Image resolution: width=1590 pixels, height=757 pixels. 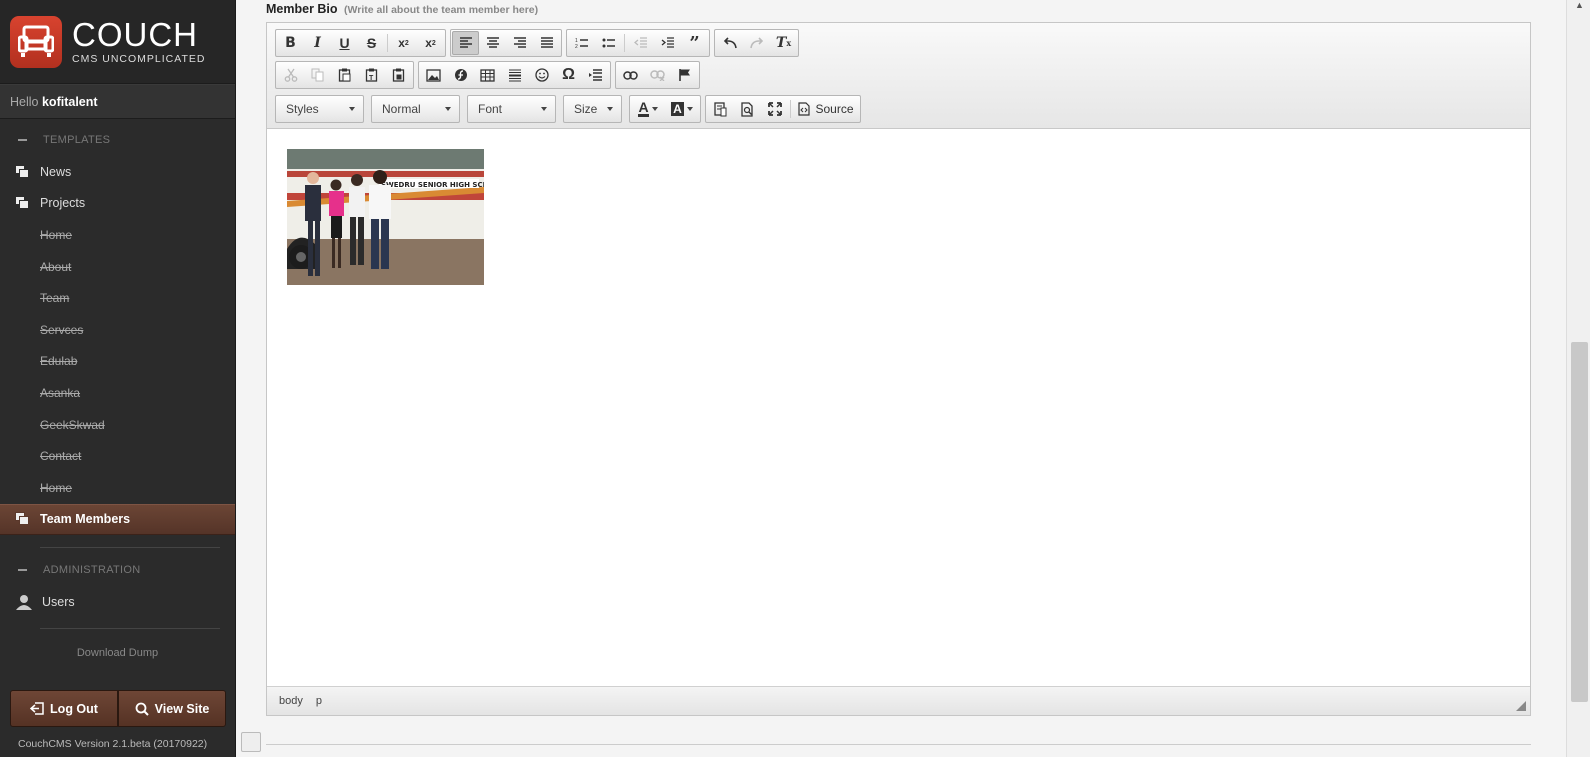 What do you see at coordinates (1521, 706) in the screenshot?
I see `resize-handle-icon` at bounding box center [1521, 706].